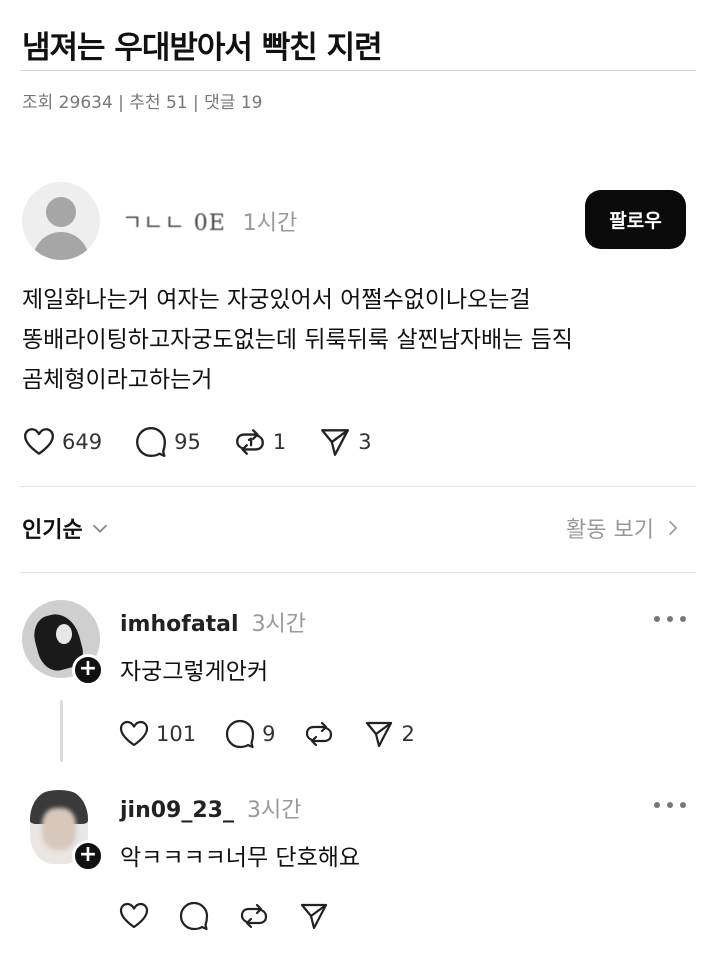 This screenshot has width=714, height=953. I want to click on reply-header: imhofatal 3시간, so click(213, 622).